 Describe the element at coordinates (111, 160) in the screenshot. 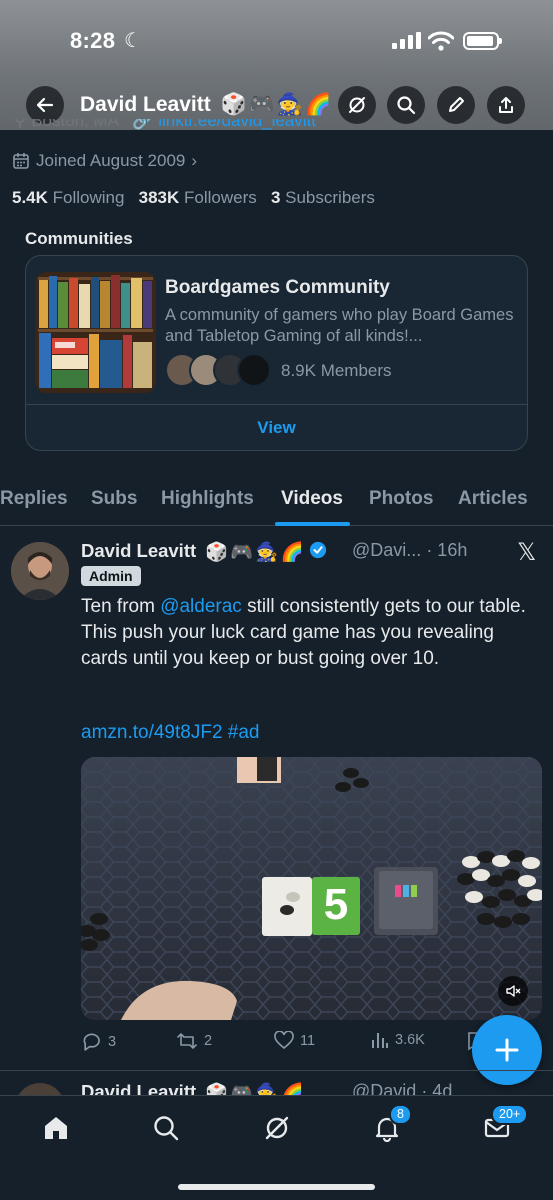

I see `joined-text: Joined August 2009` at that location.